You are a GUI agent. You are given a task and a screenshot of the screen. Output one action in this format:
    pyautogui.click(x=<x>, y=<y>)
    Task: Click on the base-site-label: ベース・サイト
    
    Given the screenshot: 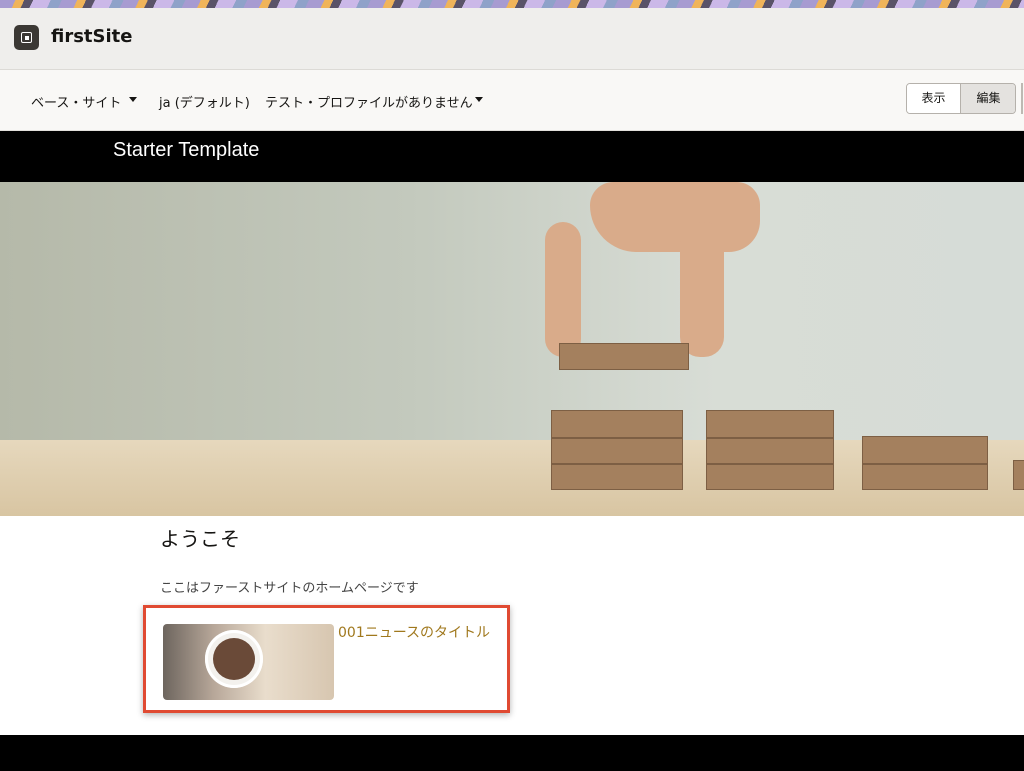 What is the action you would take?
    pyautogui.click(x=76, y=103)
    